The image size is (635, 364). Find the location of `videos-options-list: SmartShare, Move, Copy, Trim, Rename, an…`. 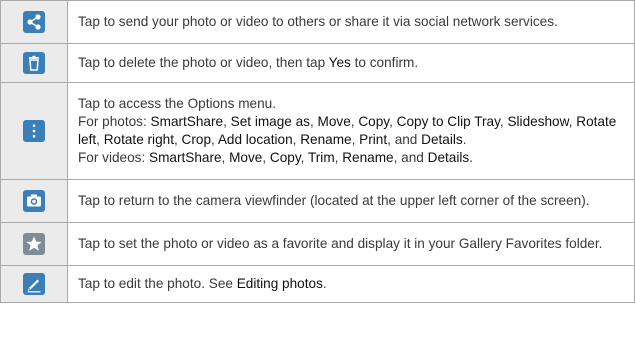

videos-options-list: SmartShare, Move, Copy, Trim, Rename, an… is located at coordinates (311, 157).